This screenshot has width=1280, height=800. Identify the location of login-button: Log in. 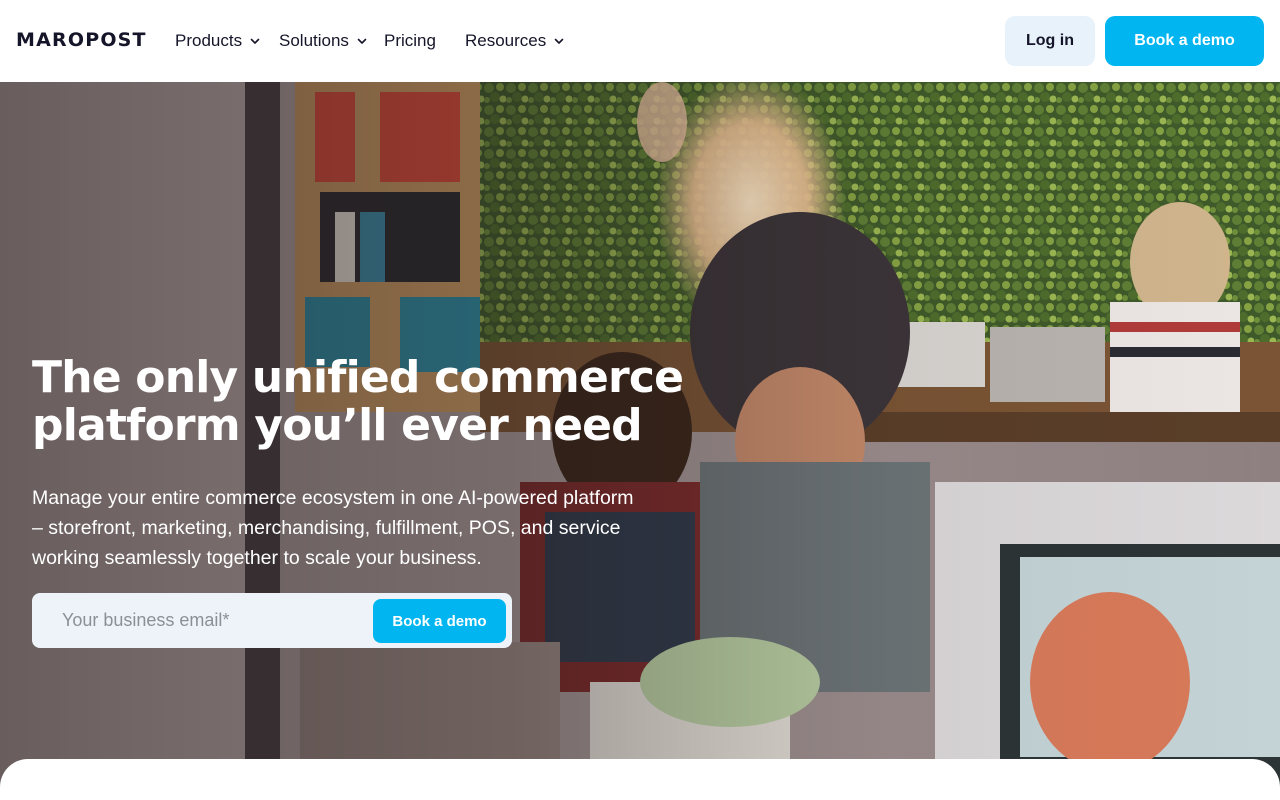
(1050, 41).